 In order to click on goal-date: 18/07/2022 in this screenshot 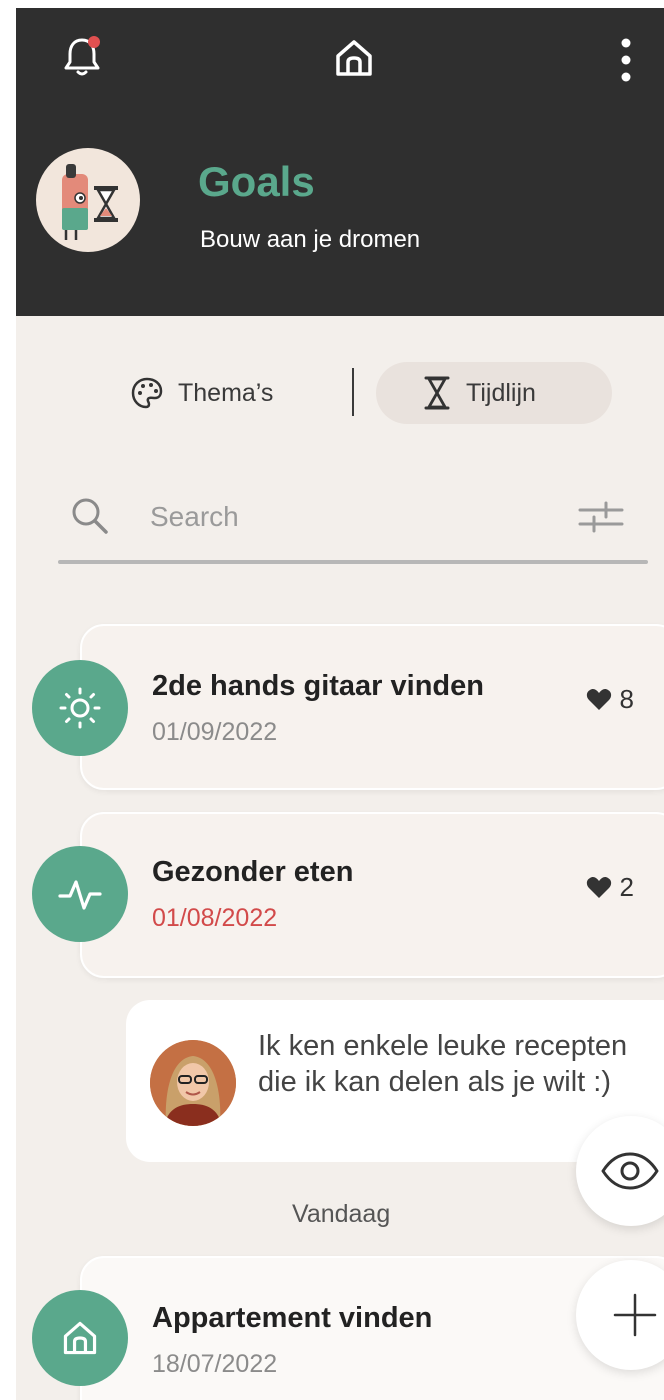, I will do `click(215, 1364)`.